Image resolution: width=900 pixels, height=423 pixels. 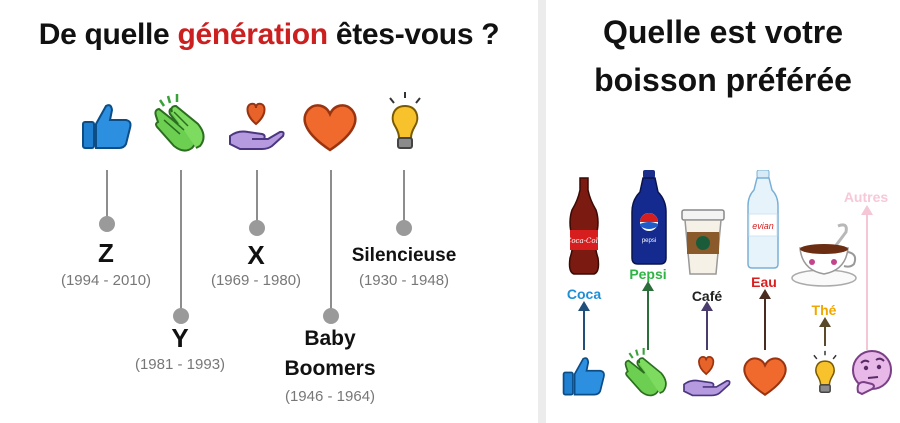 I want to click on generation-years-silent: (1930 - 1948), so click(x=404, y=280).